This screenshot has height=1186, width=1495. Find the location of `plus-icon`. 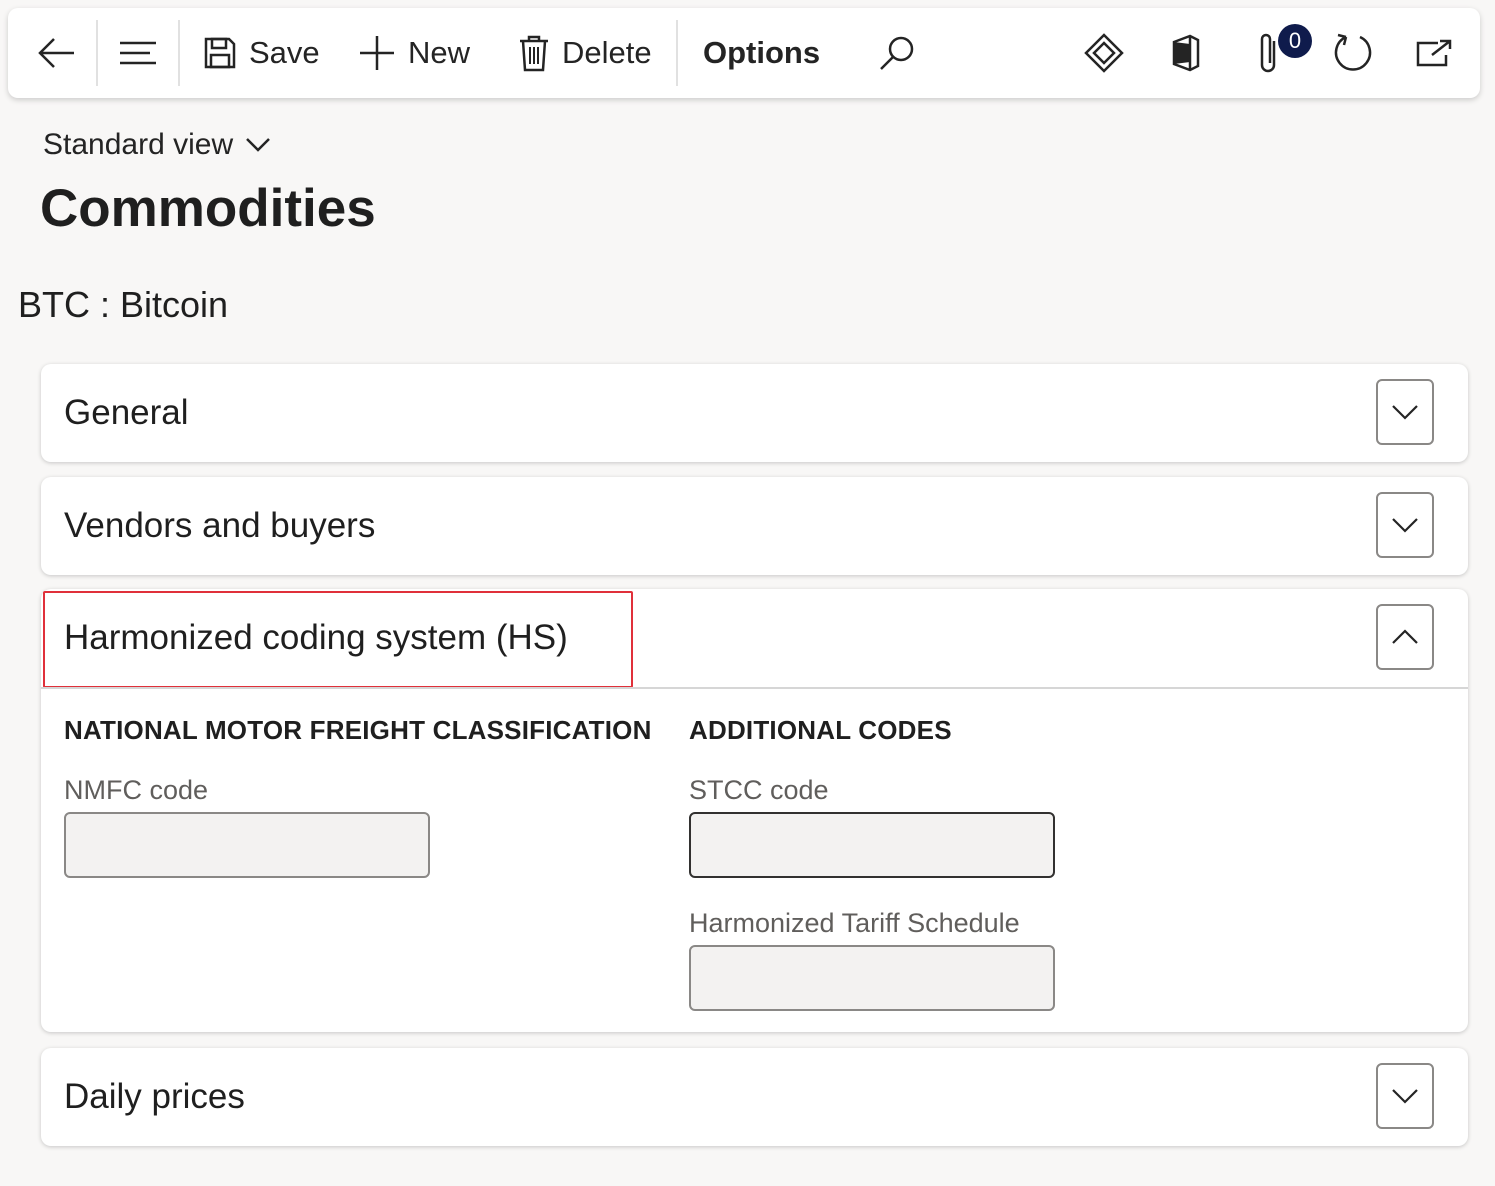

plus-icon is located at coordinates (377, 53).